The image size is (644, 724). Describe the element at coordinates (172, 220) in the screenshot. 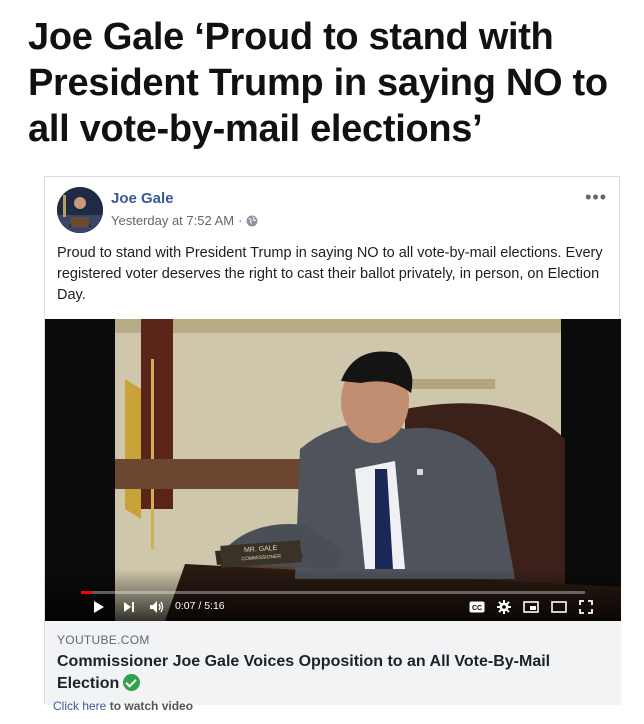

I see `post-timestamp: Yesterday at 7:52 AM` at that location.